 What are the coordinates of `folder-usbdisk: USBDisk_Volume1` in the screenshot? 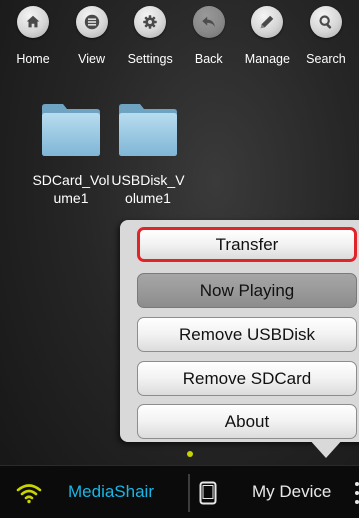 It's located at (148, 152).